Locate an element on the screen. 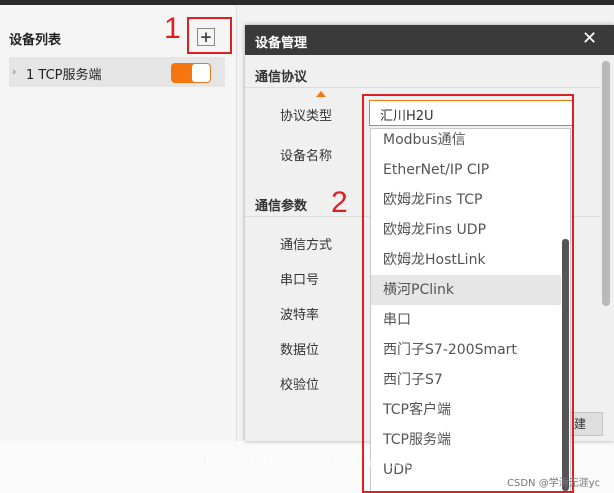 The width and height of the screenshot is (614, 493). param-label: 校验位 is located at coordinates (300, 385).